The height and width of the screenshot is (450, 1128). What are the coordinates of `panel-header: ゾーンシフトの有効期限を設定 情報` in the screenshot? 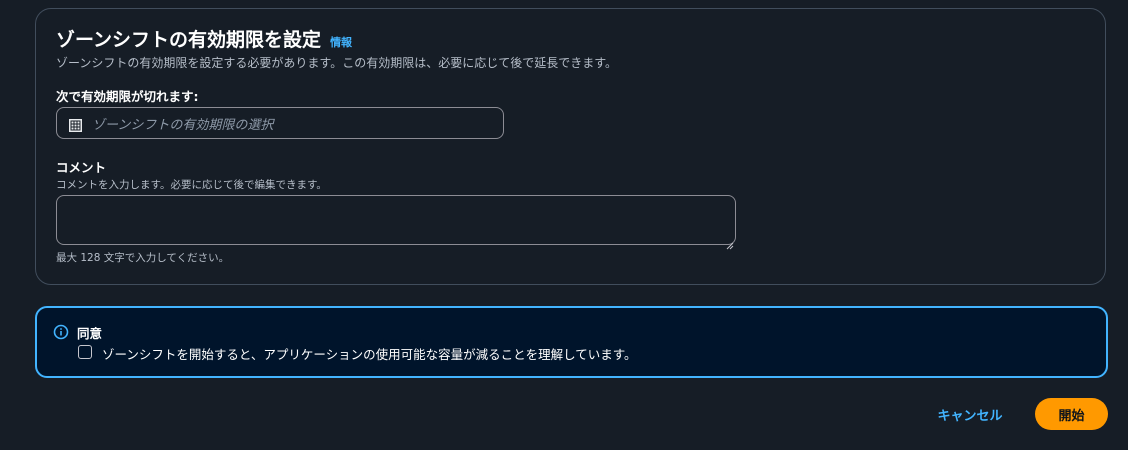 It's located at (204, 38).